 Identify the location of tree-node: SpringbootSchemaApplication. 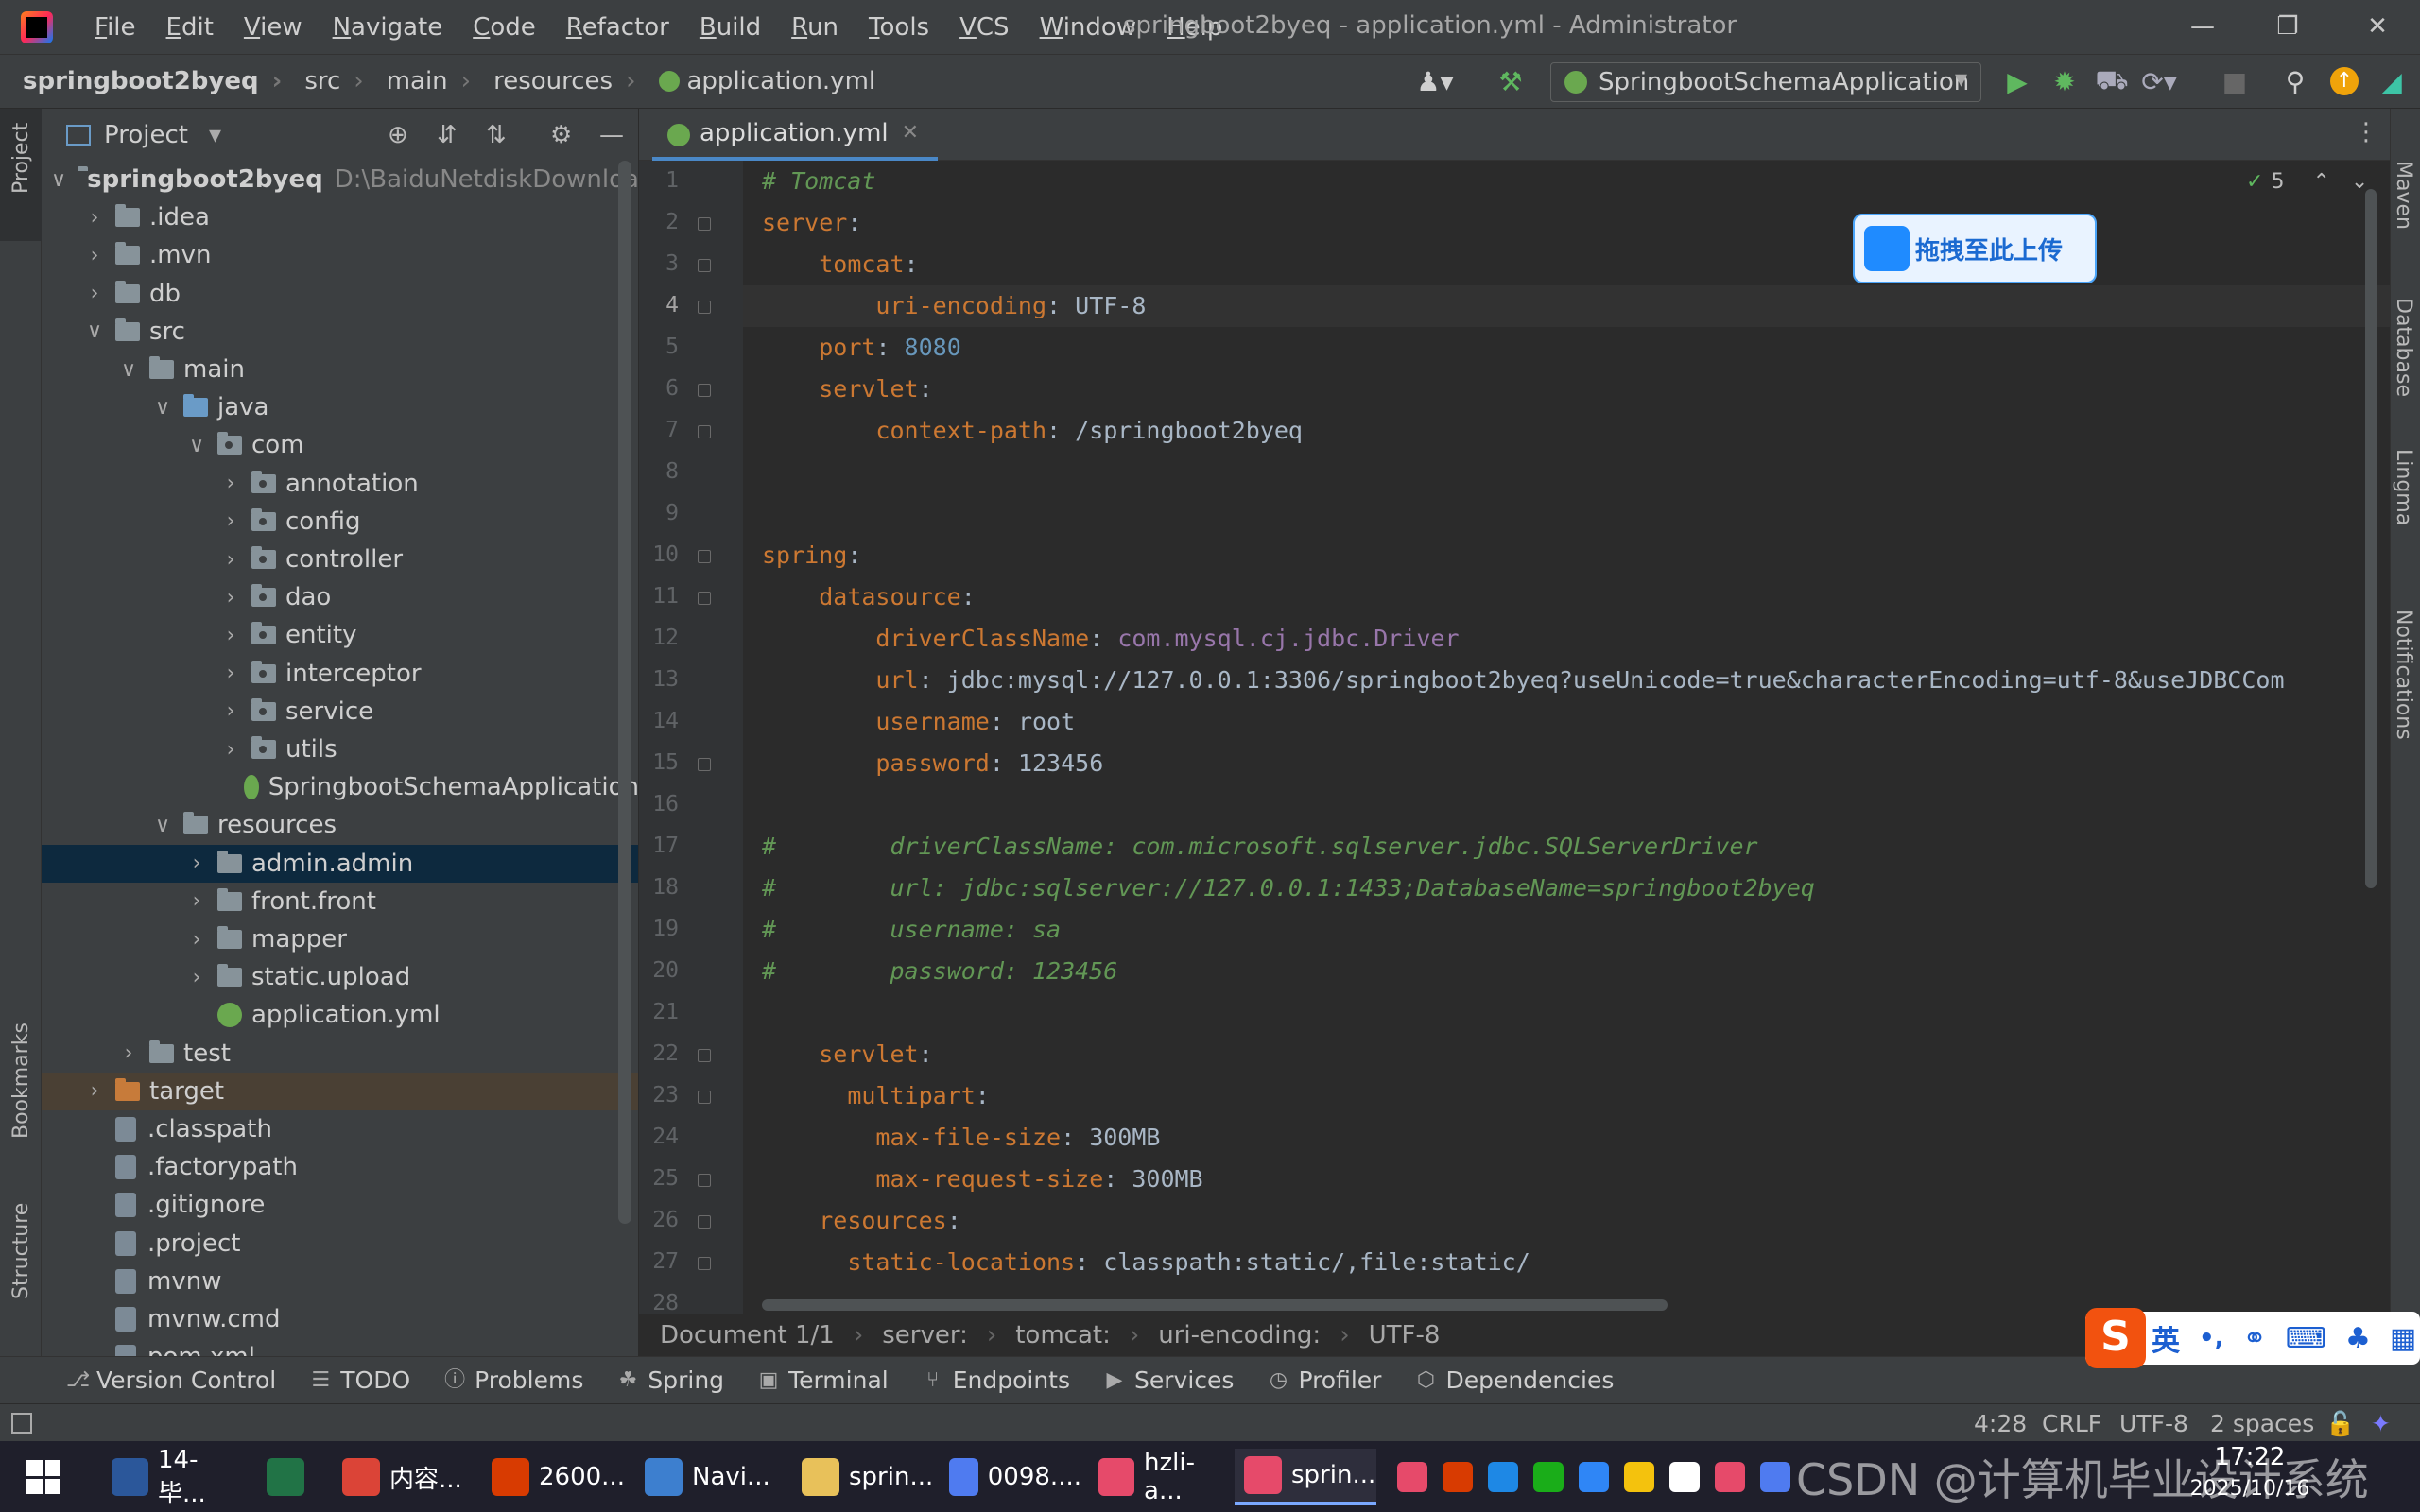
(340, 787).